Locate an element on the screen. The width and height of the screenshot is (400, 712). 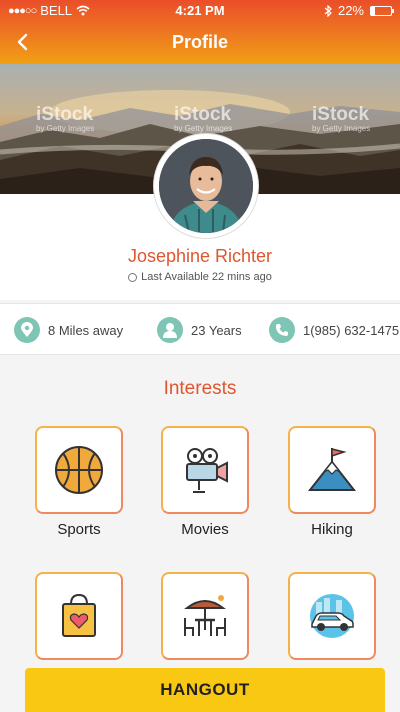
clock-icon is located at coordinates (133, 277).